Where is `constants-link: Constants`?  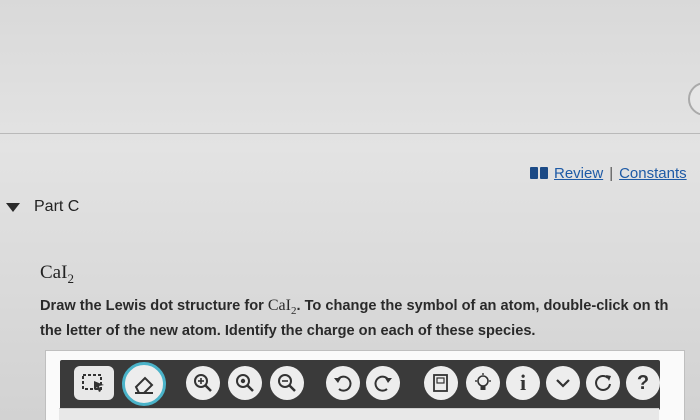
constants-link: Constants is located at coordinates (653, 173).